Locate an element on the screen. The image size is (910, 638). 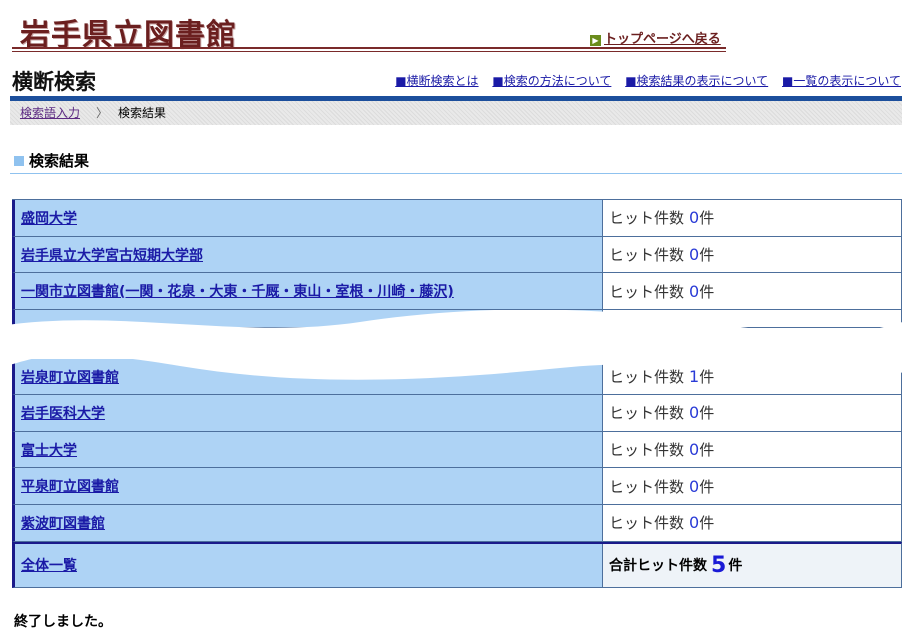
breadcrumb: 検索語入力 〉検索結果 is located at coordinates (456, 113).